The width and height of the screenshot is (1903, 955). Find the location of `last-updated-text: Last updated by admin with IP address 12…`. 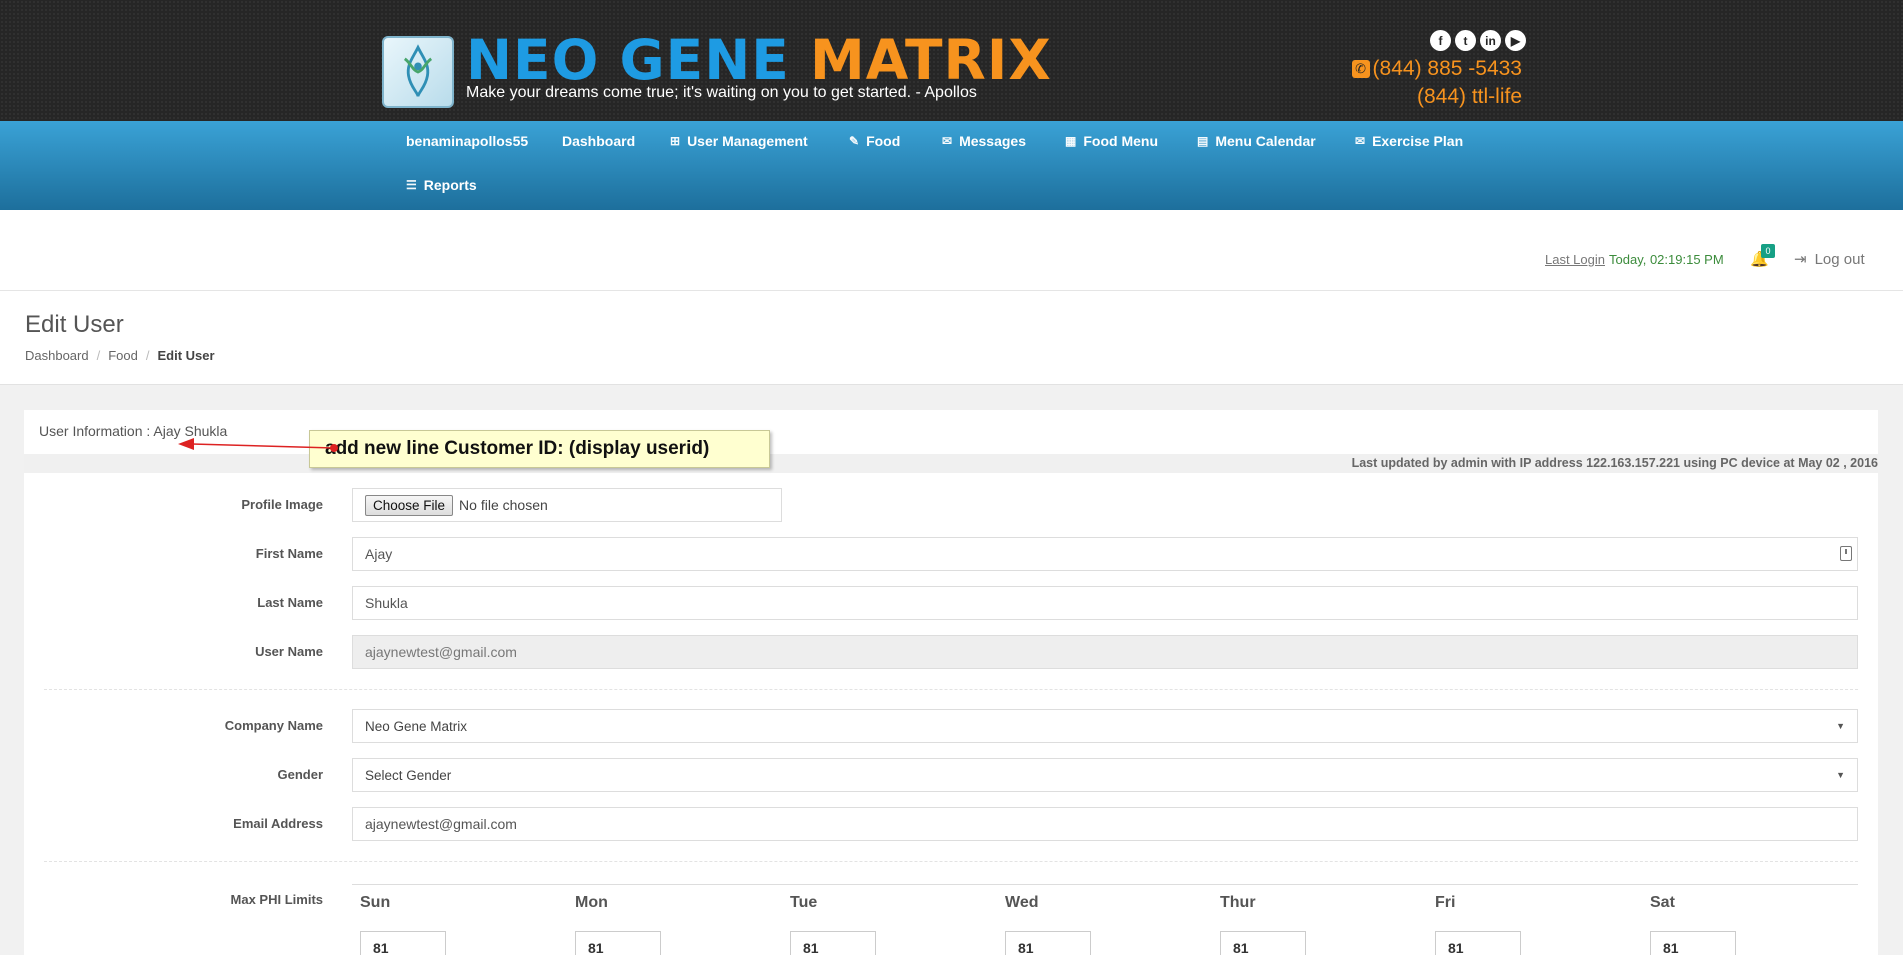

last-updated-text: Last updated by admin with IP address 12… is located at coordinates (1614, 463).